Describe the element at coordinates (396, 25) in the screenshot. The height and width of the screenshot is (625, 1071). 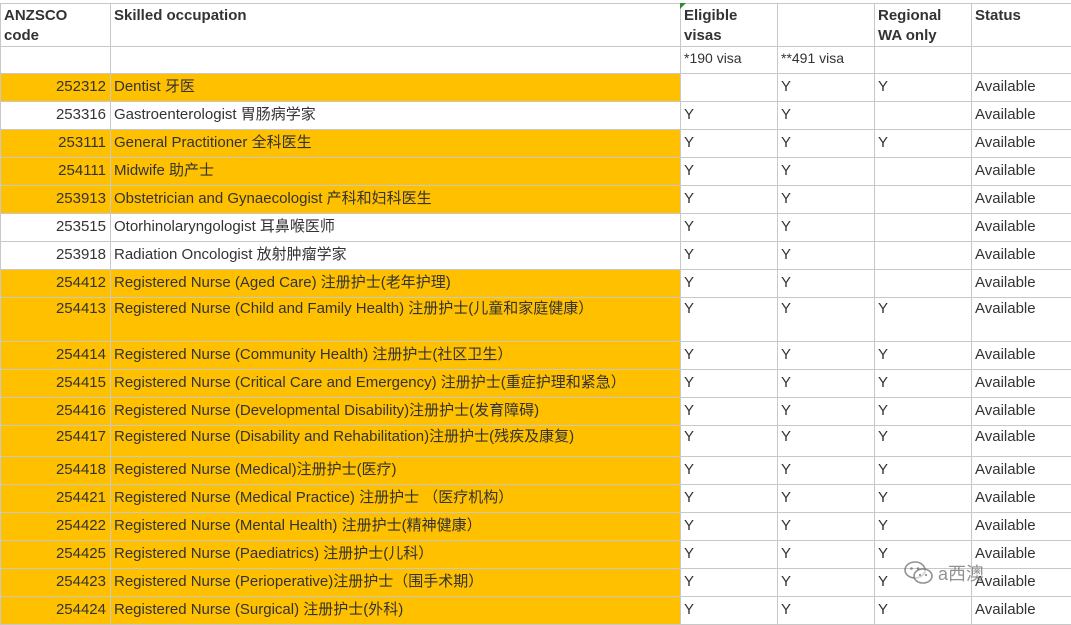
I see `header-occupation: Skilled occupation` at that location.